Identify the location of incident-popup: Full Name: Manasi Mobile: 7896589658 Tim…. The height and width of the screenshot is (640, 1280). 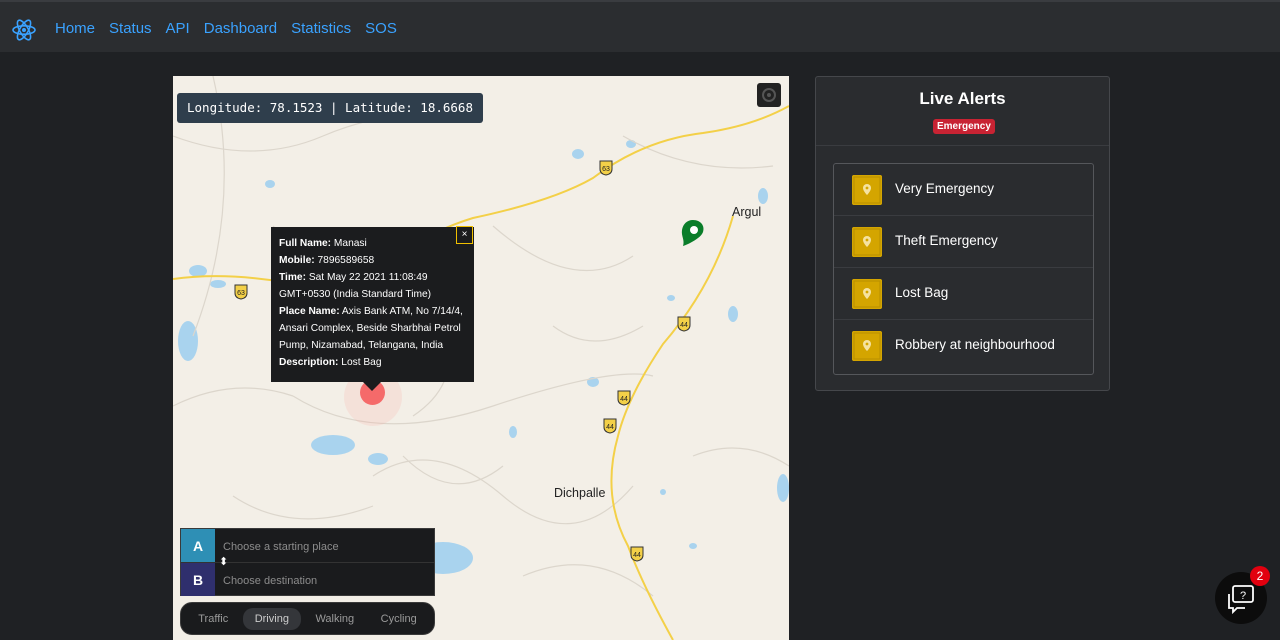
(372, 304).